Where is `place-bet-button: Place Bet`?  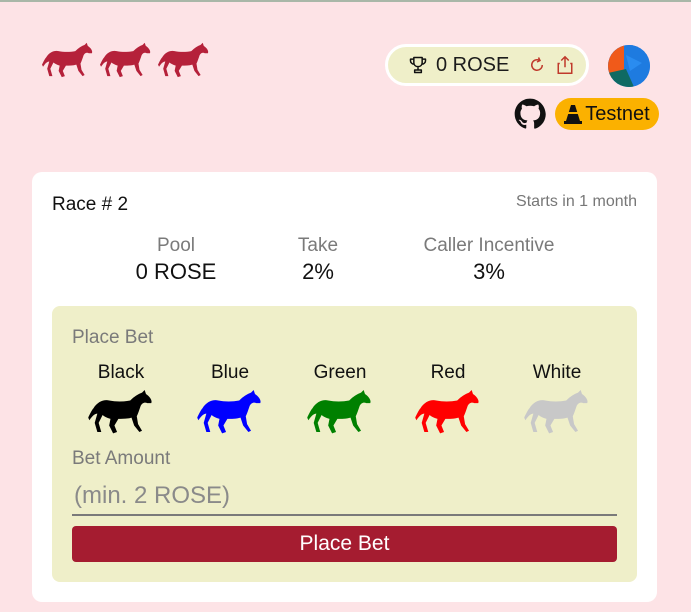
place-bet-button: Place Bet is located at coordinates (344, 544).